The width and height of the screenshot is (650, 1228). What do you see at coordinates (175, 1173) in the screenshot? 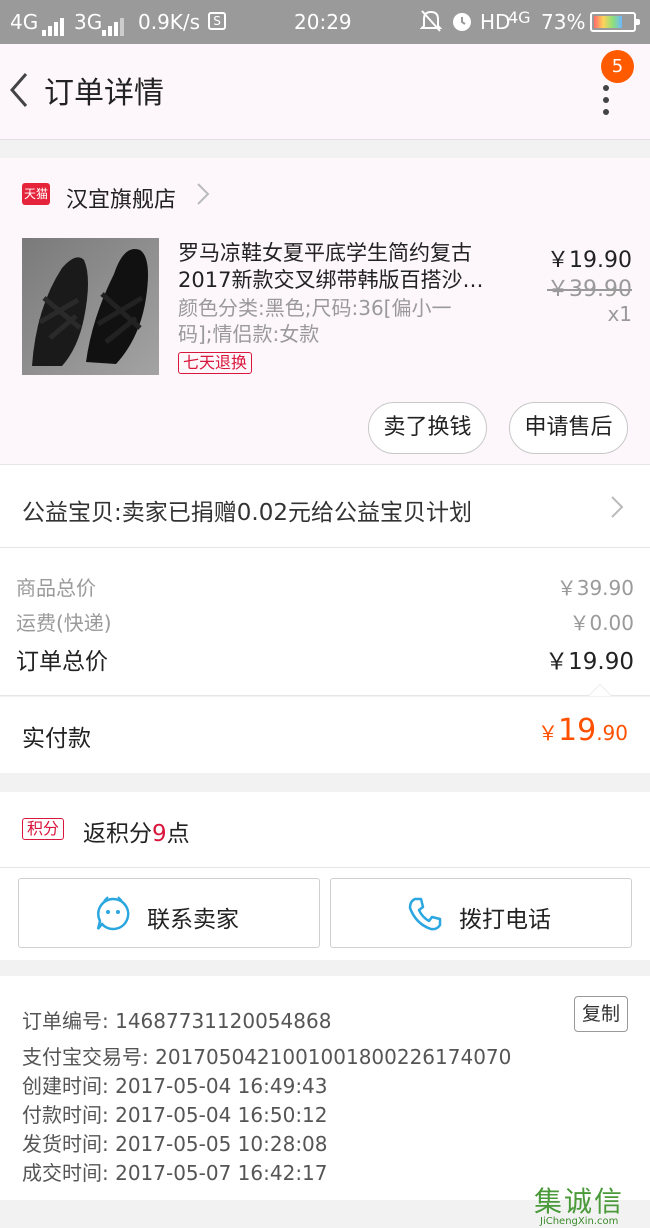
I see `completed-time: 成交时间: 2017-05-07 16:42:17` at bounding box center [175, 1173].